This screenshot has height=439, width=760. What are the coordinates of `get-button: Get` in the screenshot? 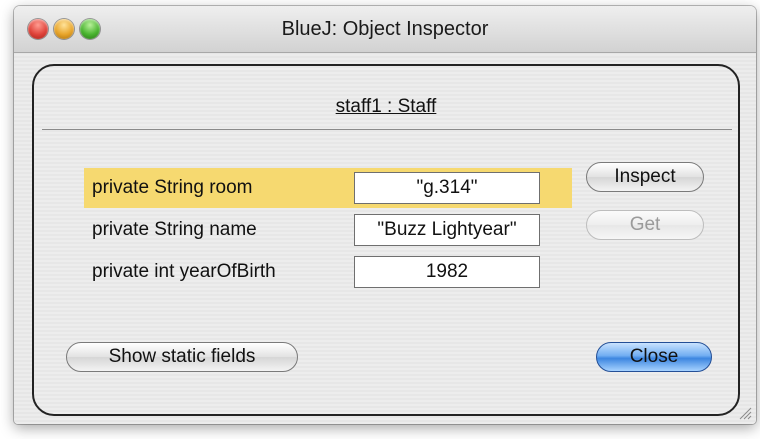 It's located at (645, 225).